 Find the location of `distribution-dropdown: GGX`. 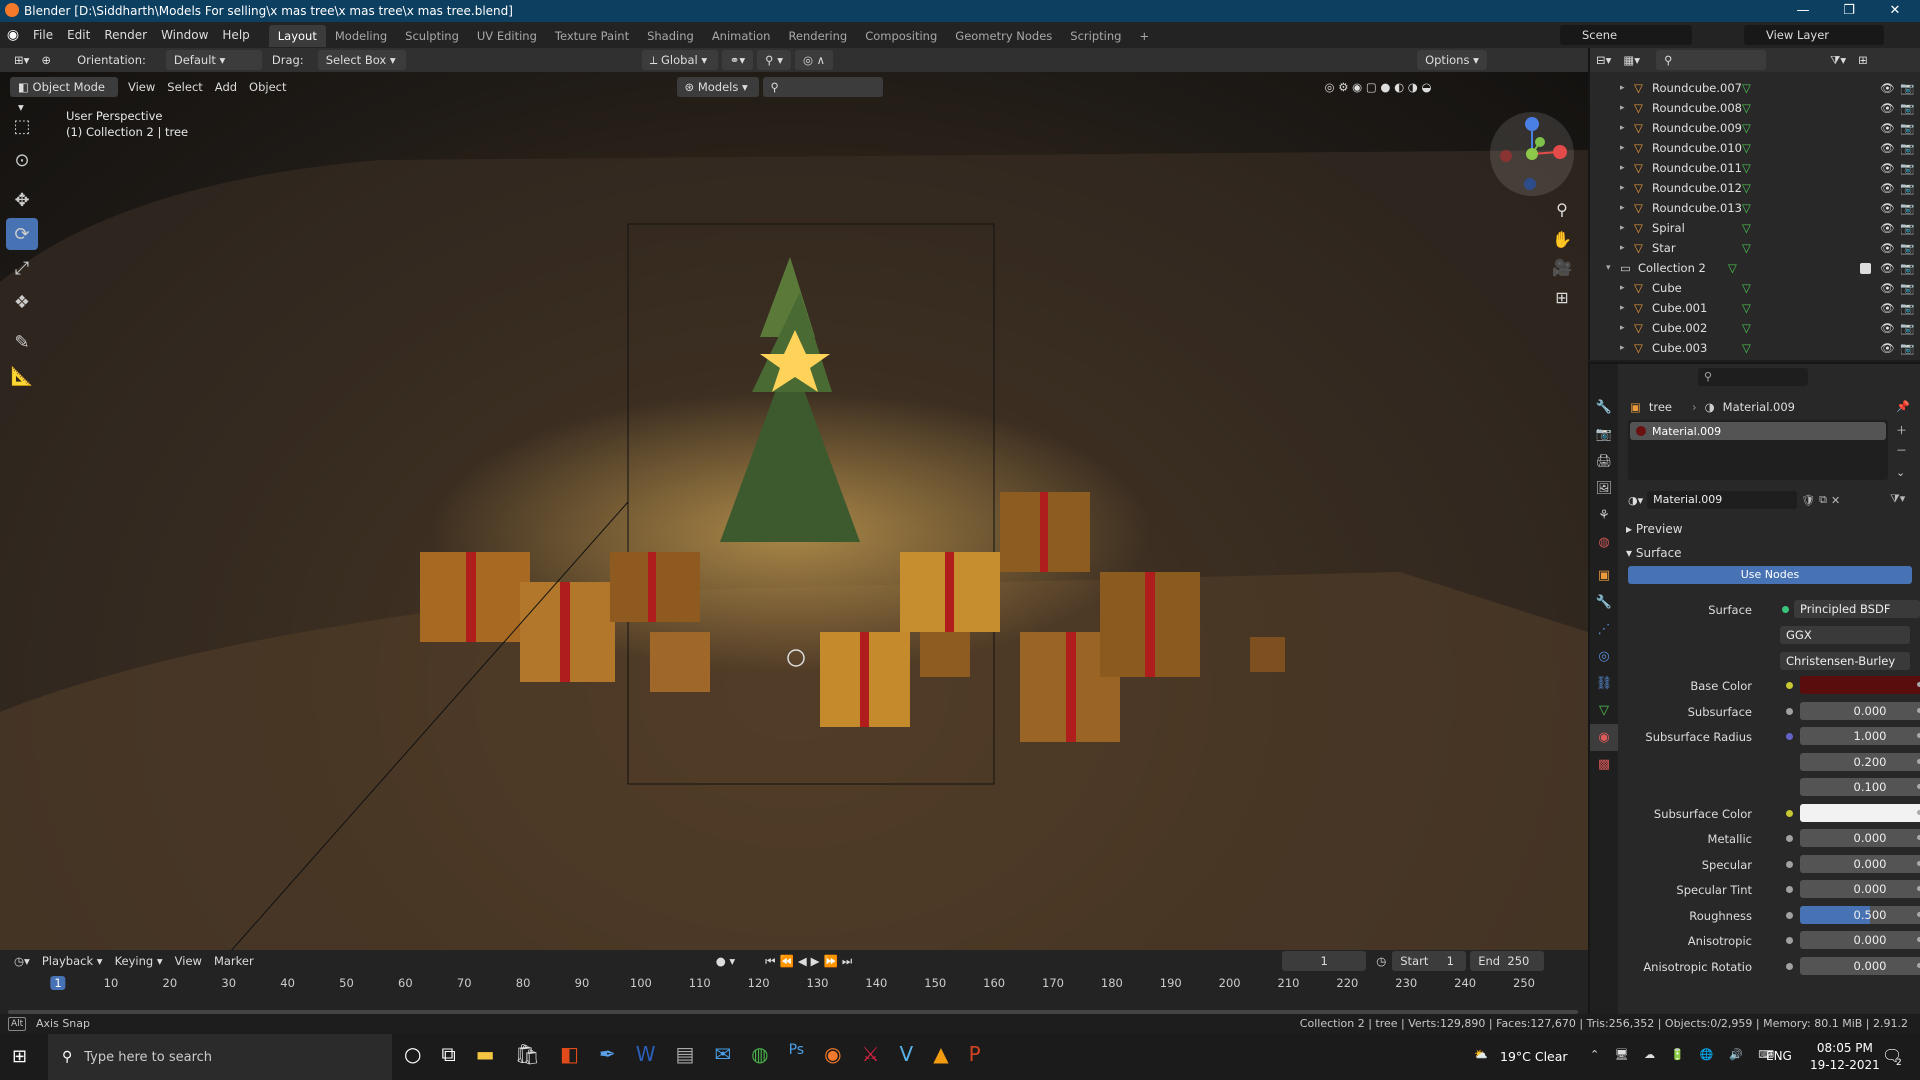

distribution-dropdown: GGX is located at coordinates (1845, 635).